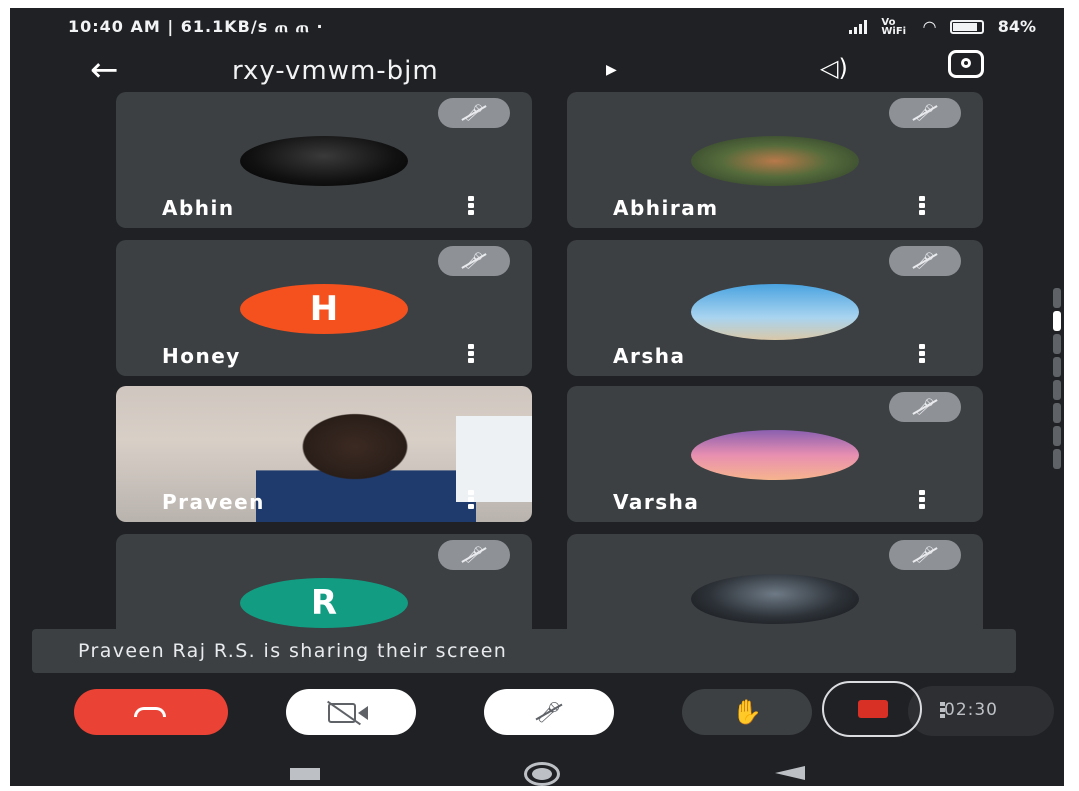 The width and height of the screenshot is (1079, 791). I want to click on raise-hand-button: ✋, so click(747, 712).